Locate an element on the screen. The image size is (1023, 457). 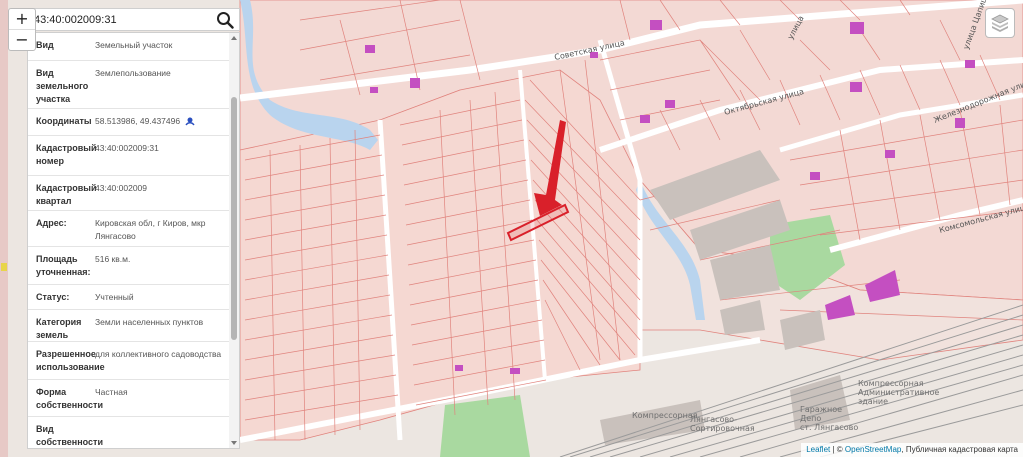
poi-depot-2: ст. Лянгасово is located at coordinates (829, 427).